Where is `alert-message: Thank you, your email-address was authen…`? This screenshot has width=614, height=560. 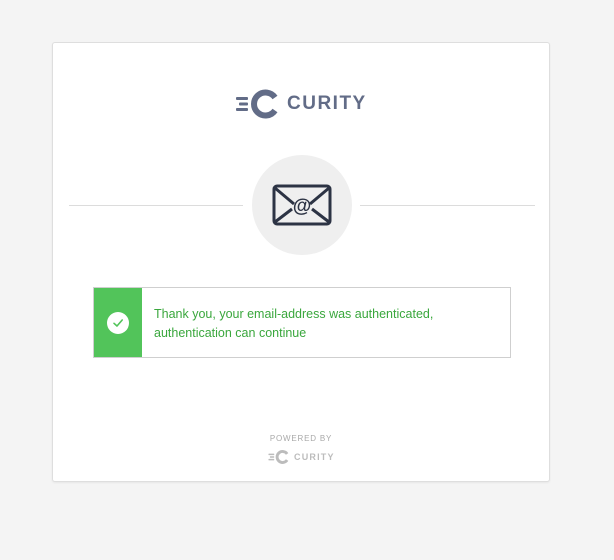 alert-message: Thank you, your email-address was authen… is located at coordinates (294, 323).